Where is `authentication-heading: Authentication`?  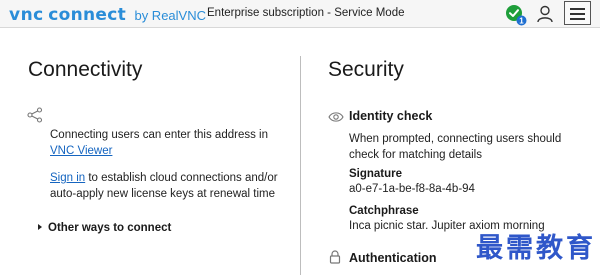
authentication-heading: Authentication is located at coordinates (393, 258).